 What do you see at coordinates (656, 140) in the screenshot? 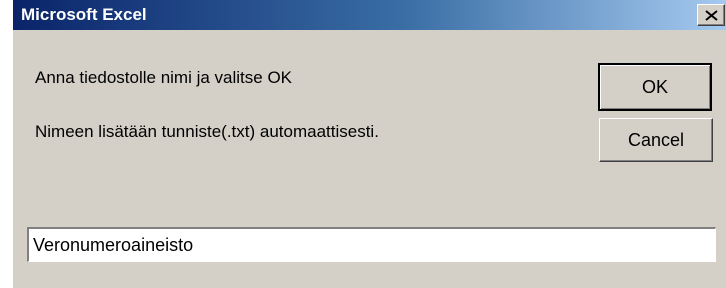
I see `cancel-button: Cancel` at bounding box center [656, 140].